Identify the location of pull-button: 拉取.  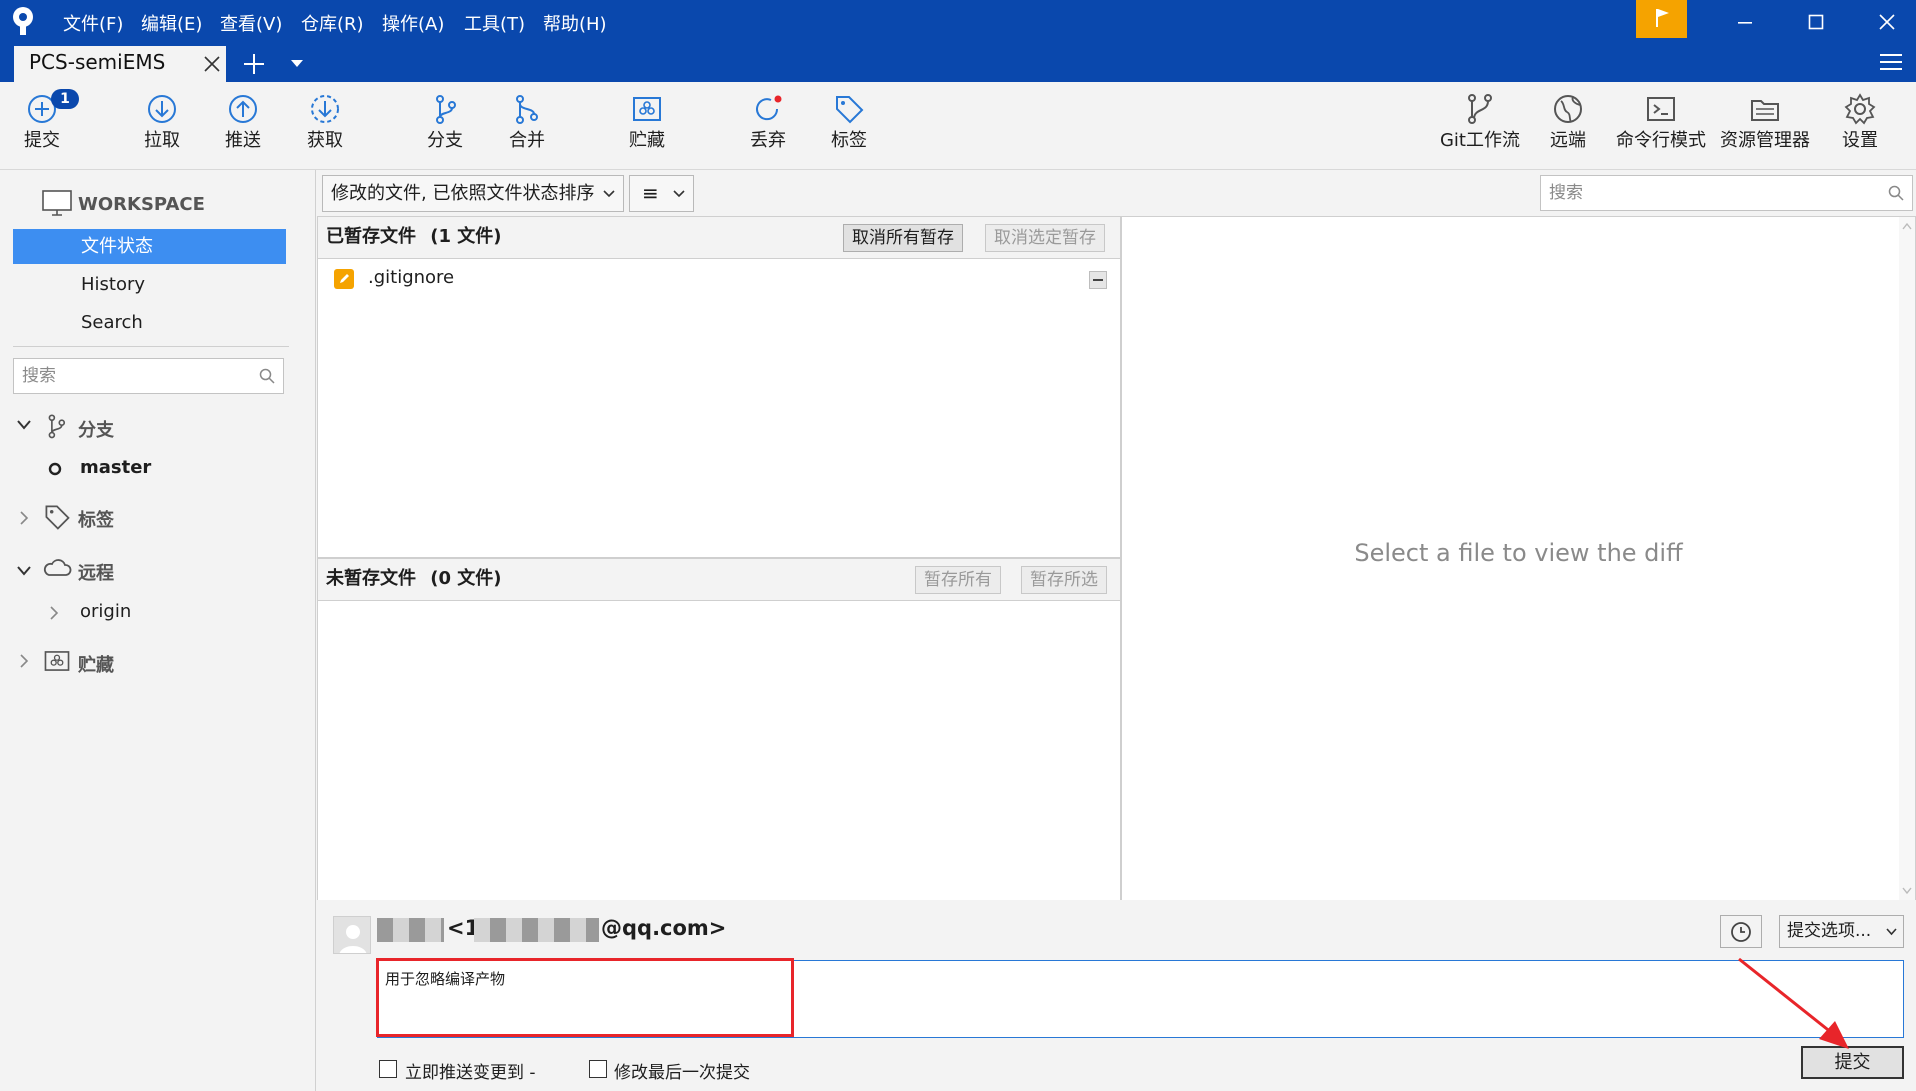
(162, 122).